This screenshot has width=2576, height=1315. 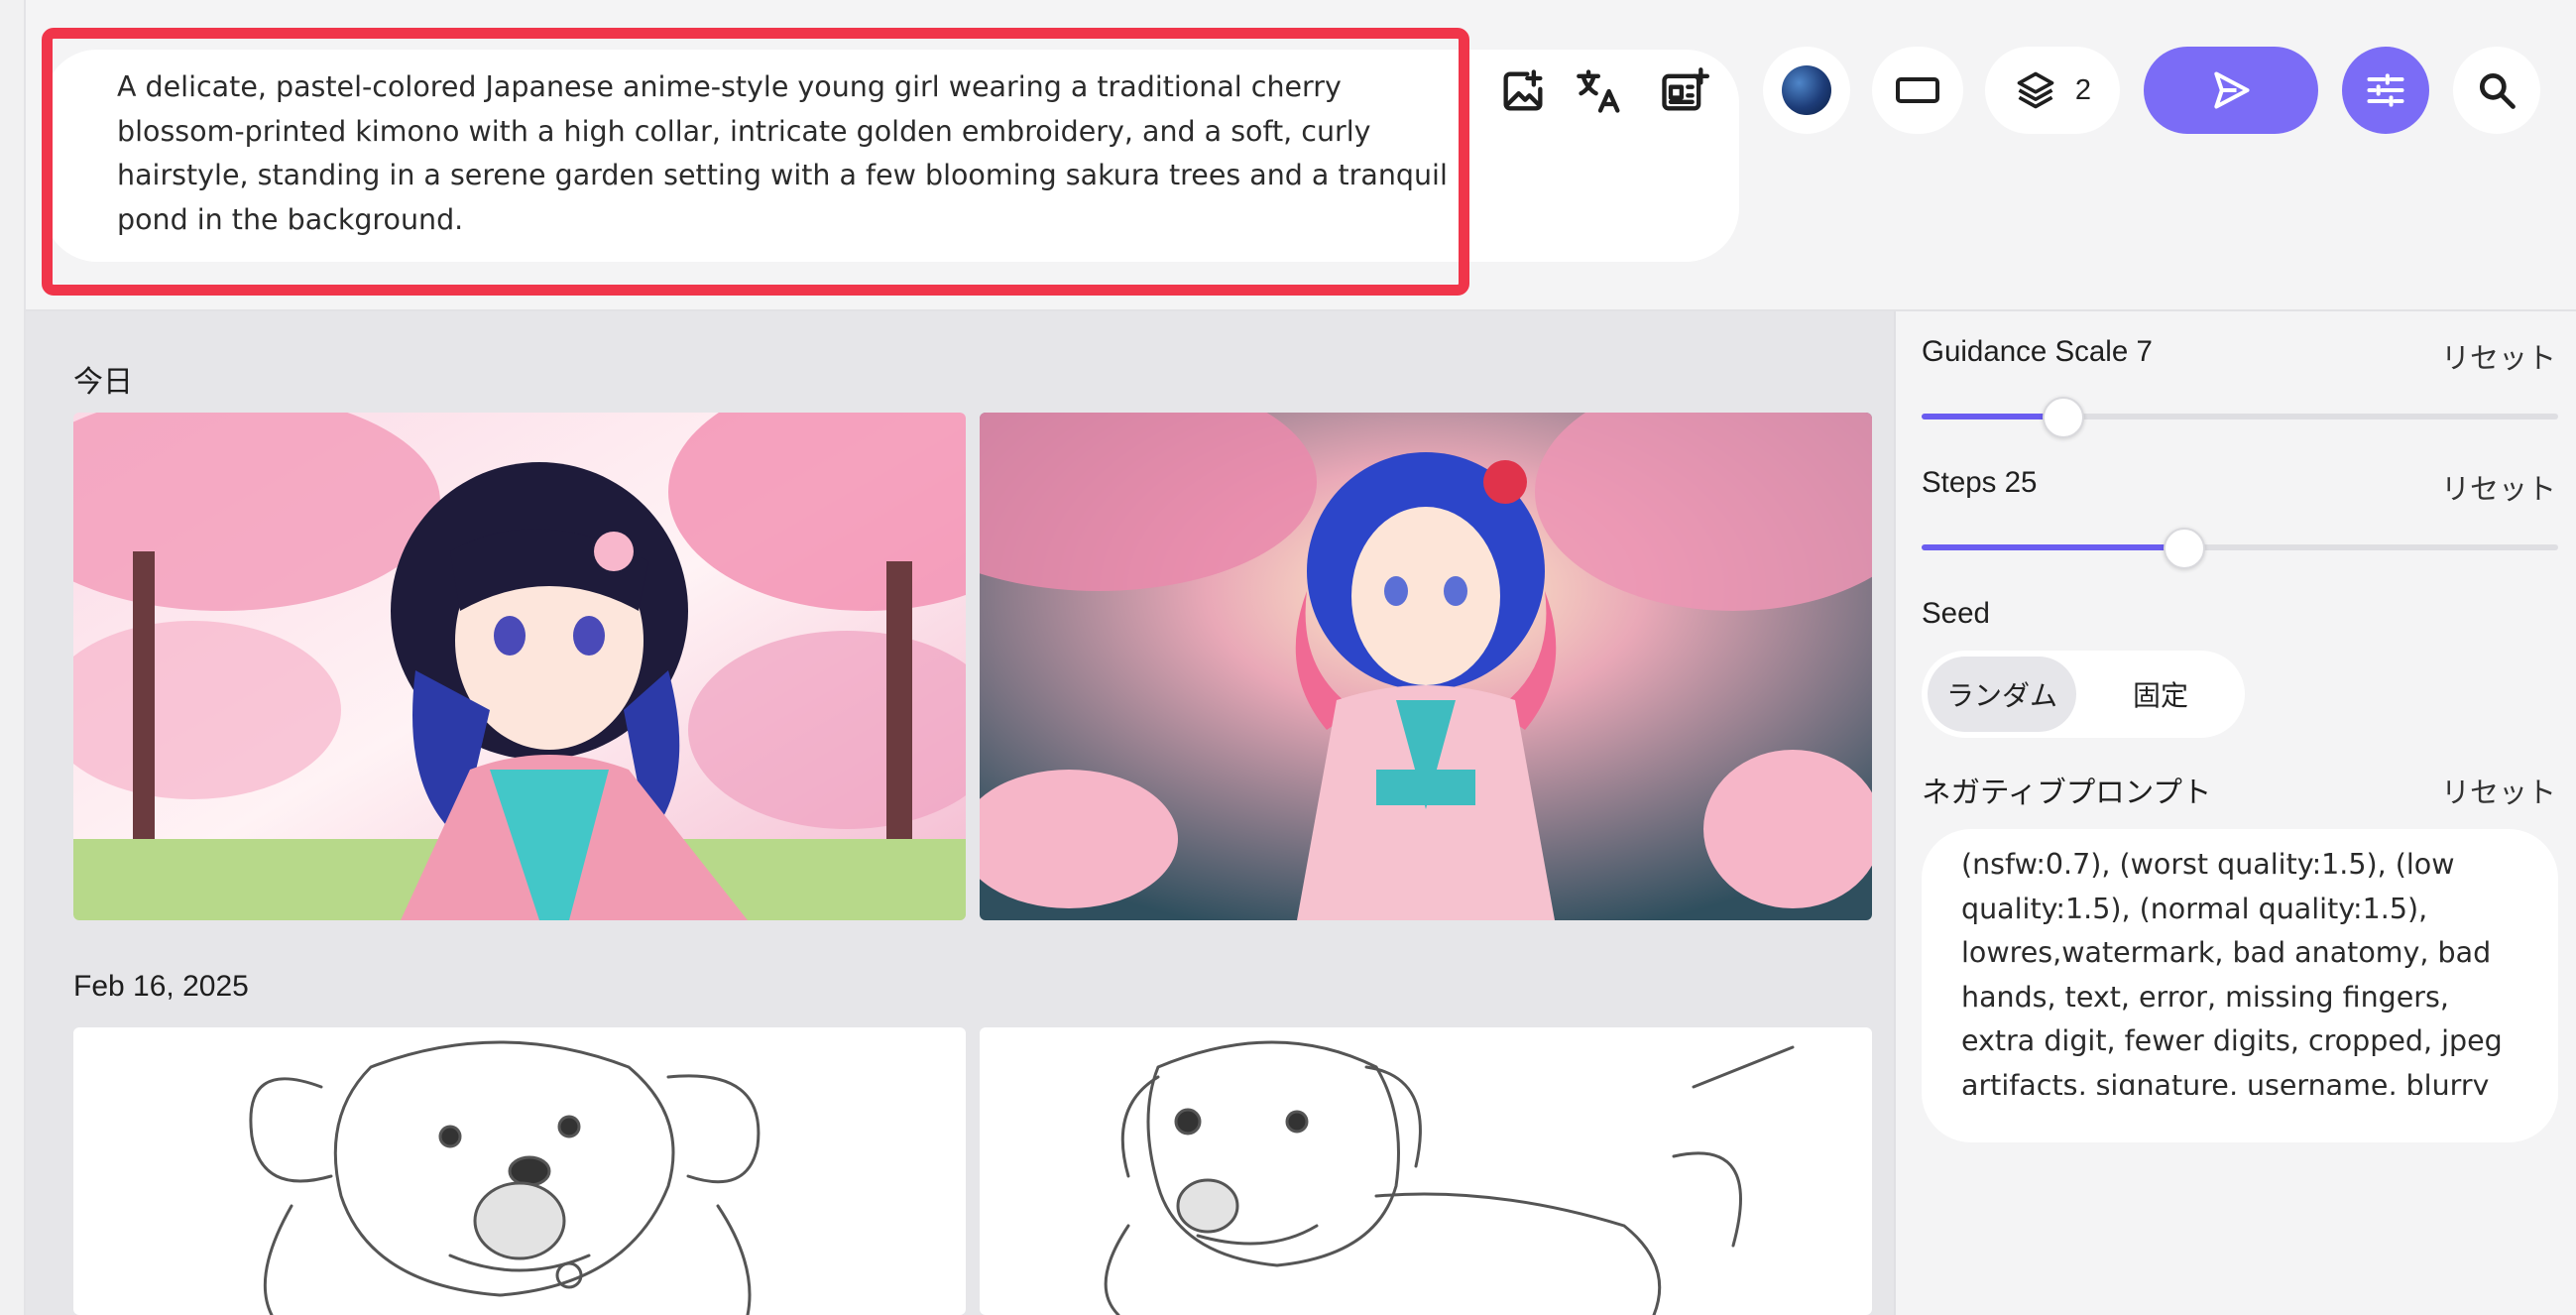 What do you see at coordinates (2498, 487) in the screenshot?
I see `steps-reset-button: リセット` at bounding box center [2498, 487].